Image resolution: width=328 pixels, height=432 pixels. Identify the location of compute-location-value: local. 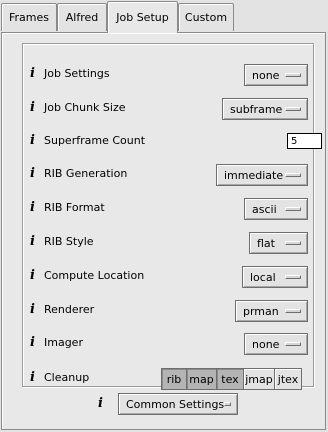
(263, 277).